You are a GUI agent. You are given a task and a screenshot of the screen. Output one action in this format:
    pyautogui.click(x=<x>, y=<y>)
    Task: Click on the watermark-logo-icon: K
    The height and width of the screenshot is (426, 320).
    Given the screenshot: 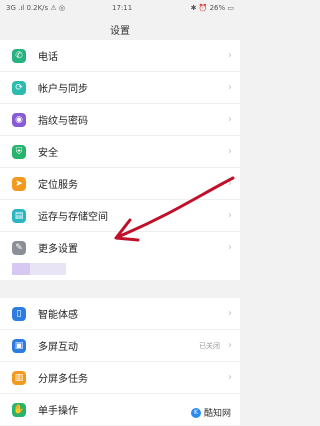 What is the action you would take?
    pyautogui.click(x=195, y=412)
    